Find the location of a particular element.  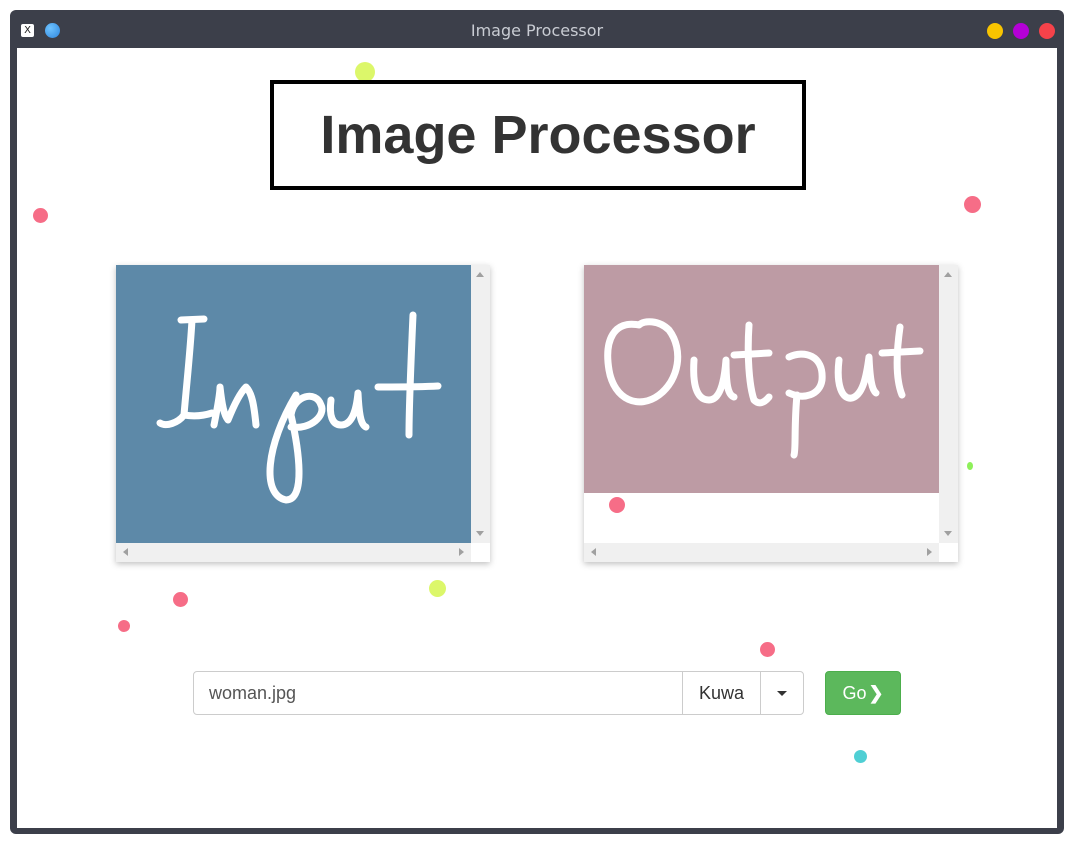

output-image is located at coordinates (761, 379).